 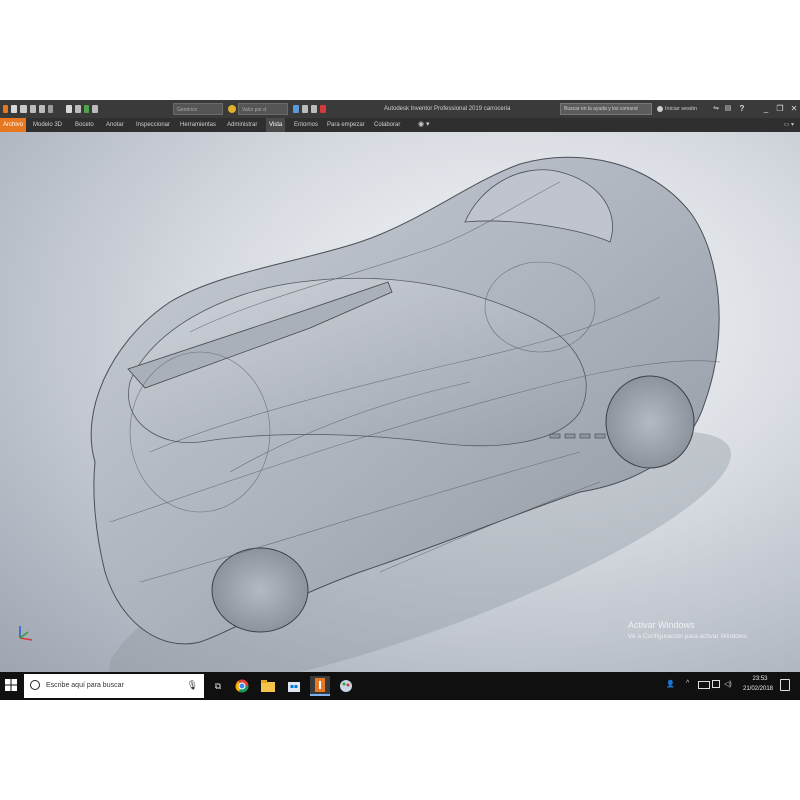 I want to click on clock-date: 21/02/2018, so click(x=758, y=689).